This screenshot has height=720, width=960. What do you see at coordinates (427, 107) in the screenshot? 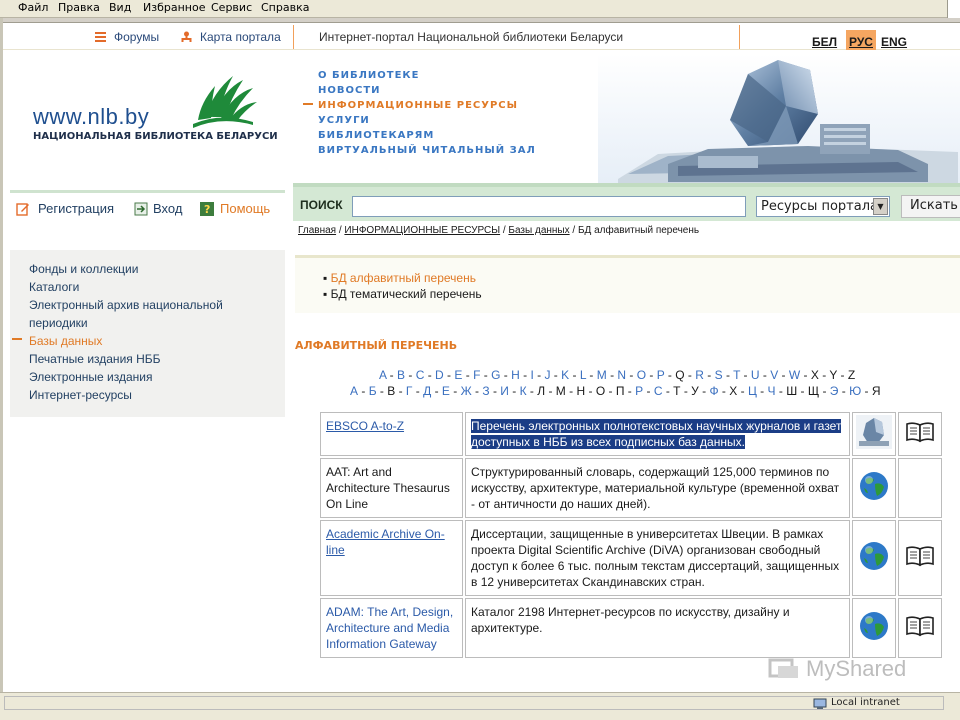
I see `main-nav-info-resources: ИНФОРМАЦИОННЫЕ РЕСУРСЫ` at bounding box center [427, 107].